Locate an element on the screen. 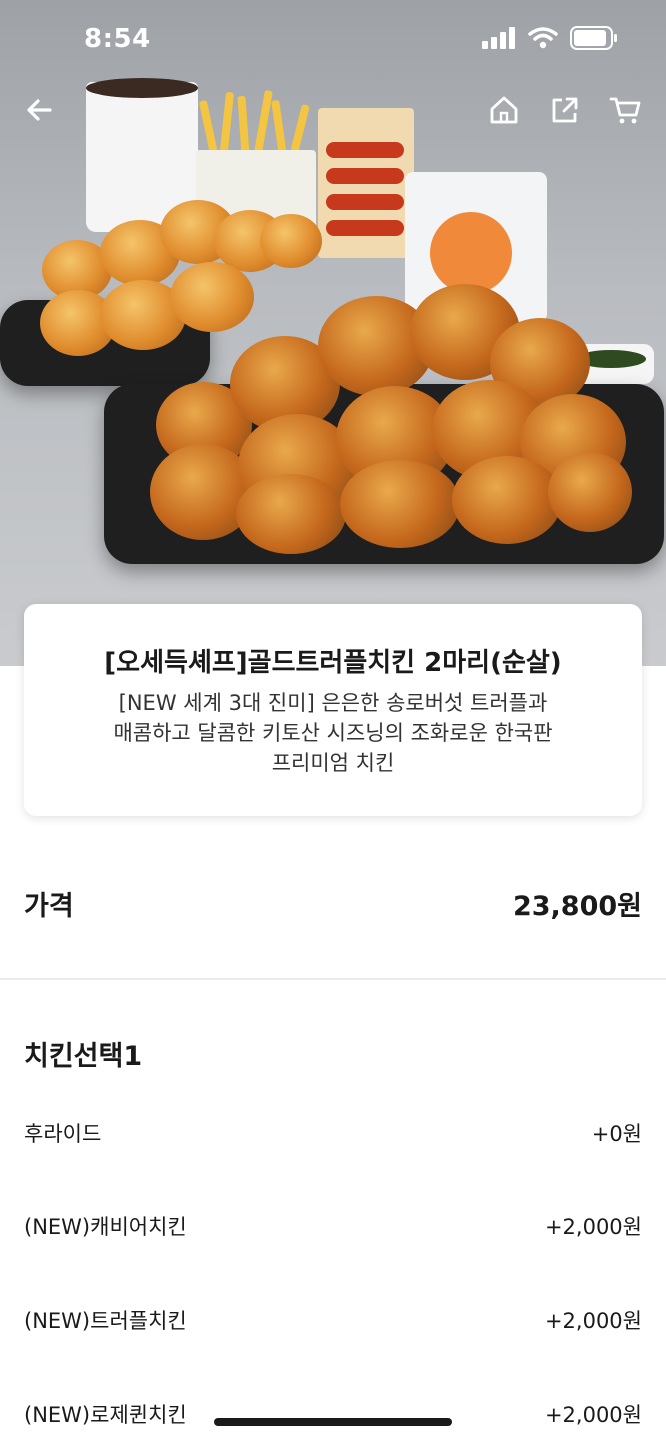 The width and height of the screenshot is (666, 1440). description-line: 매콤하고 달콤한 키토산 시즈닝의 조화로운 한국판 is located at coordinates (333, 733).